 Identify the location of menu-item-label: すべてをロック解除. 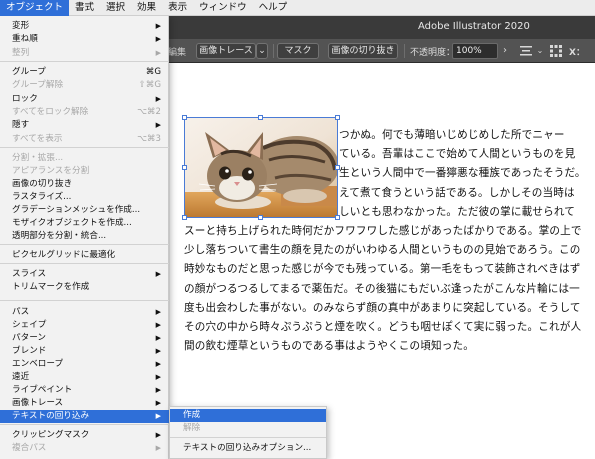
(50, 112).